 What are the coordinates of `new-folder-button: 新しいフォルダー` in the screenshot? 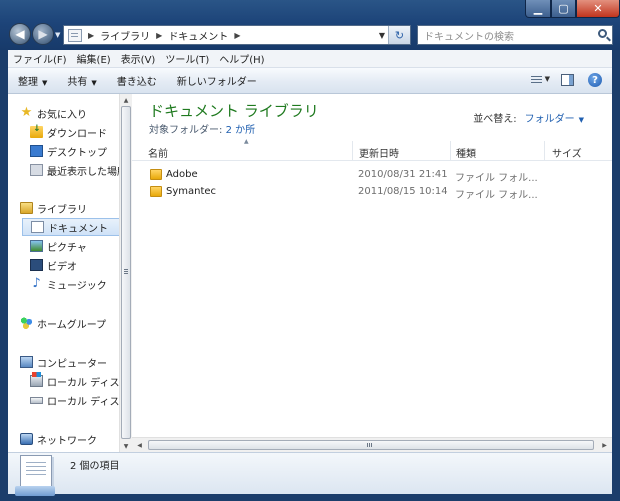 It's located at (217, 80).